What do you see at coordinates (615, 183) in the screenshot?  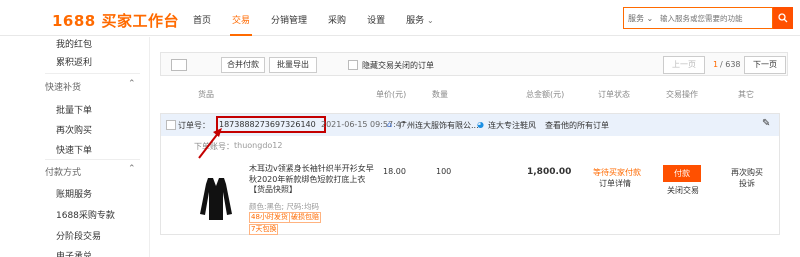 I see `order-detail-link: 订单详情` at bounding box center [615, 183].